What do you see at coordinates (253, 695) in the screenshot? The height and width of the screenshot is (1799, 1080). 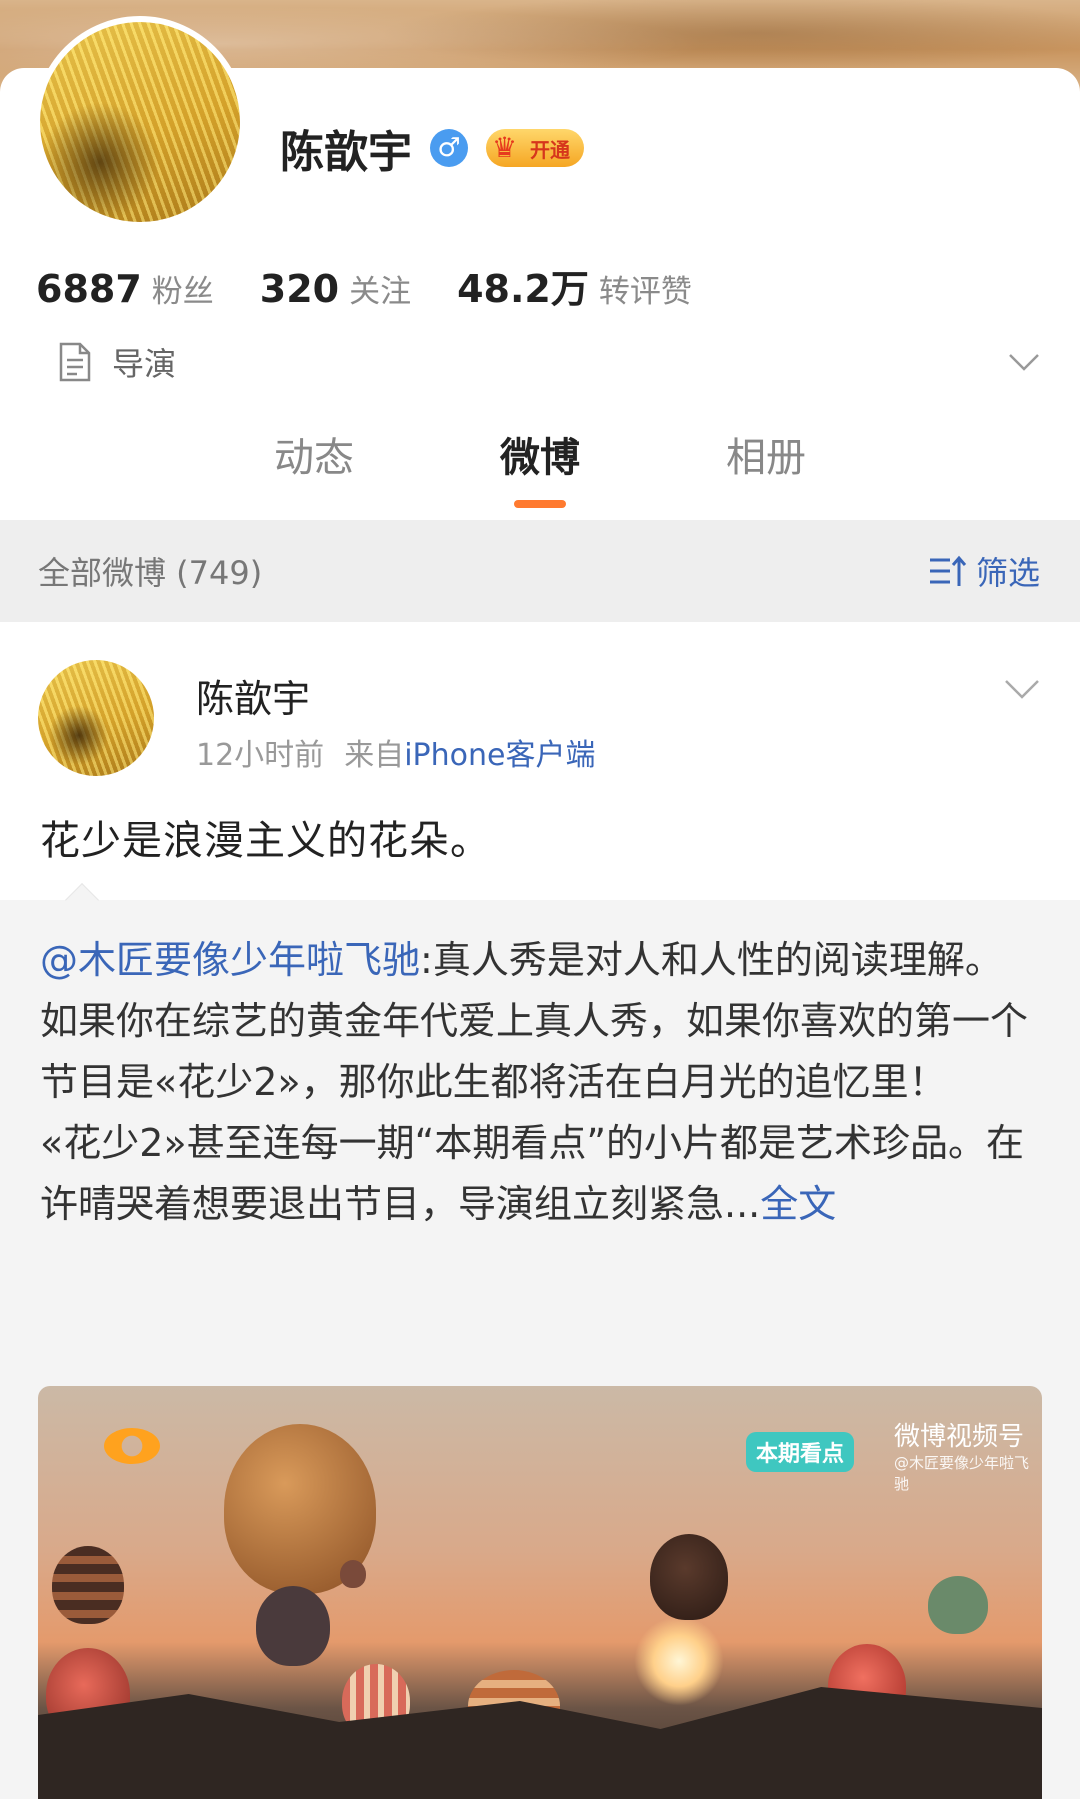 I see `post-author-name: 陈歆宇` at bounding box center [253, 695].